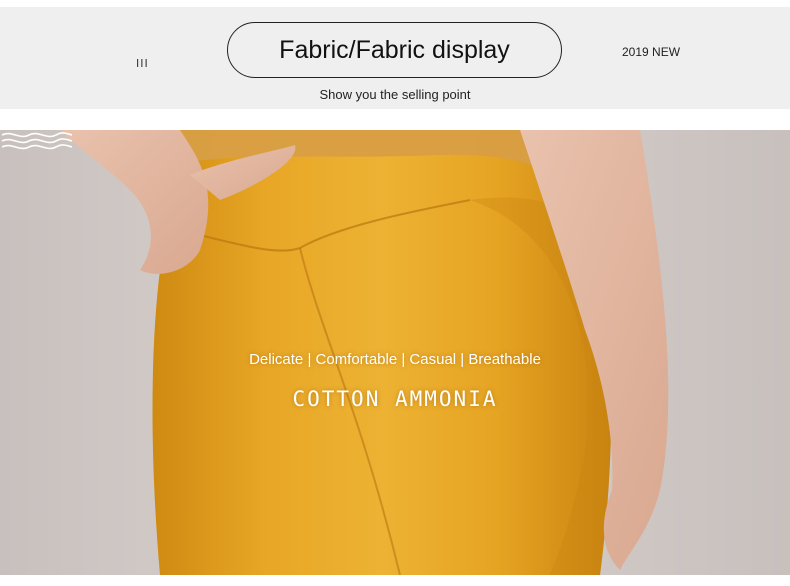  I want to click on decorative-mark: III, so click(142, 63).